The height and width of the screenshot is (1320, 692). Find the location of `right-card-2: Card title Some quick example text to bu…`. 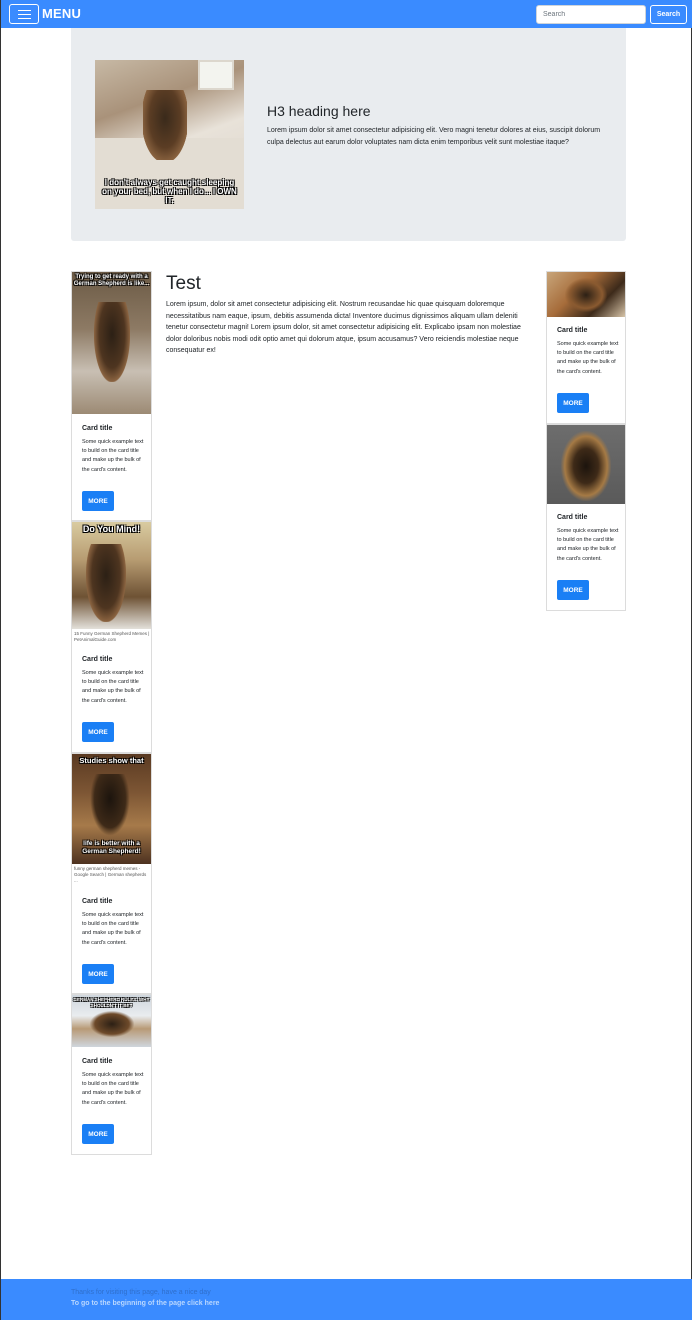

right-card-2: Card title Some quick example text to bu… is located at coordinates (586, 517).